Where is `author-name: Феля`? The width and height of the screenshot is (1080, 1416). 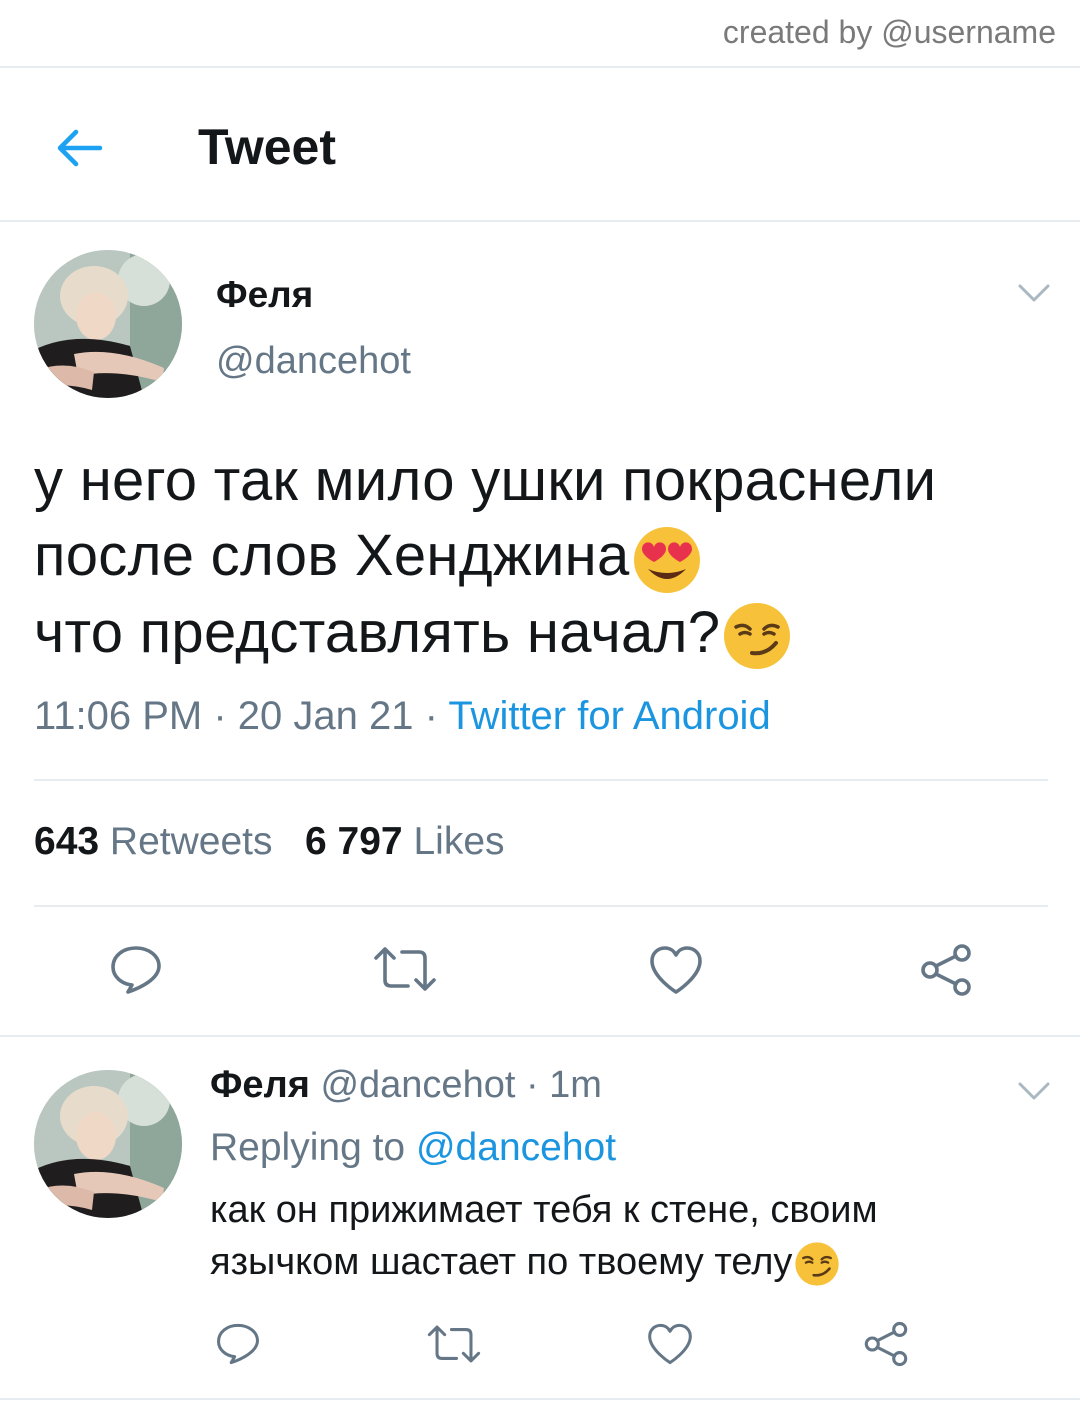
author-name: Феля is located at coordinates (264, 295).